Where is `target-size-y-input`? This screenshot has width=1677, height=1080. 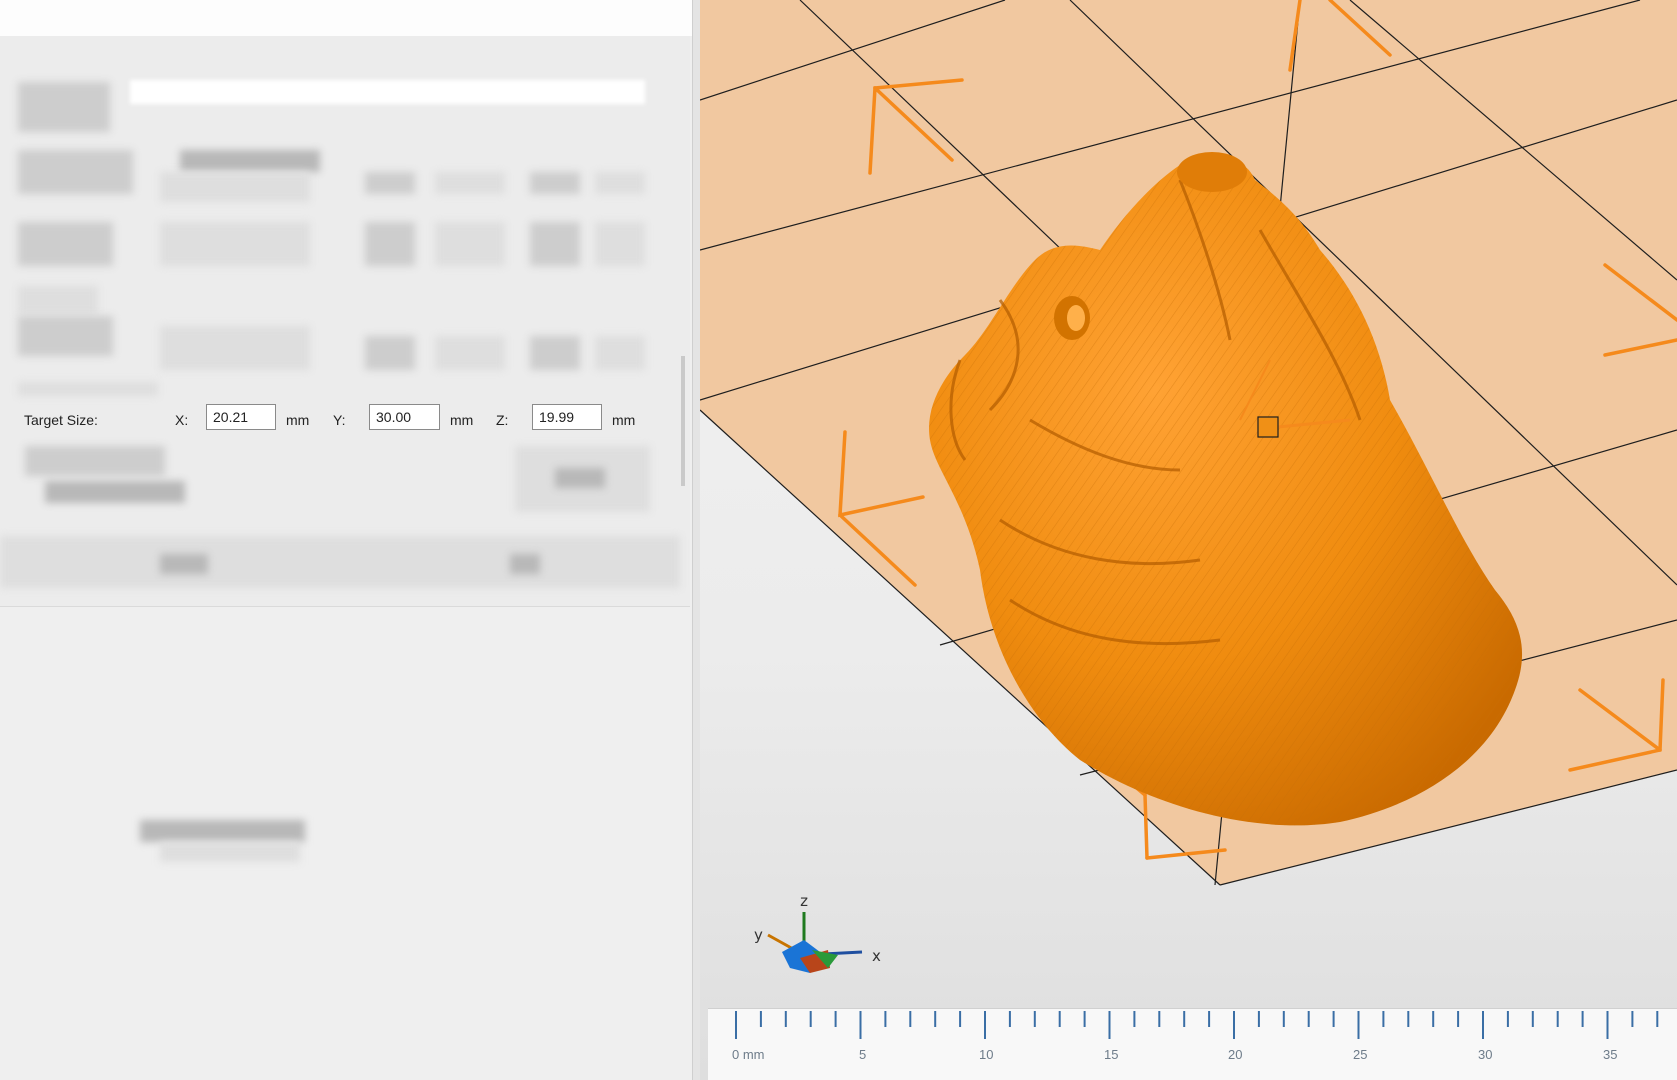
target-size-y-input is located at coordinates (404, 417).